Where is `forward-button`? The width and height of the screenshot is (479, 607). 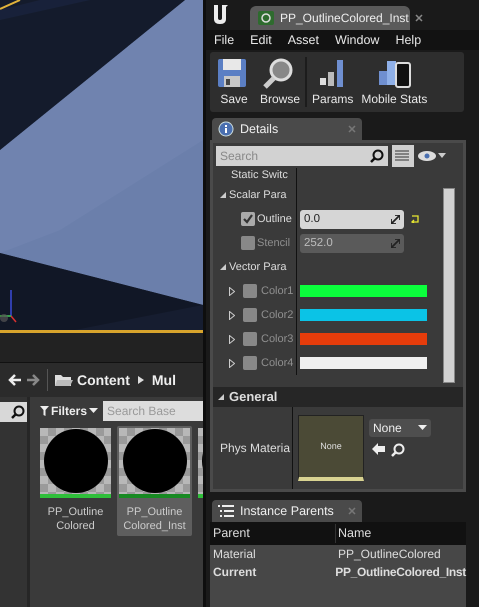 forward-button is located at coordinates (33, 380).